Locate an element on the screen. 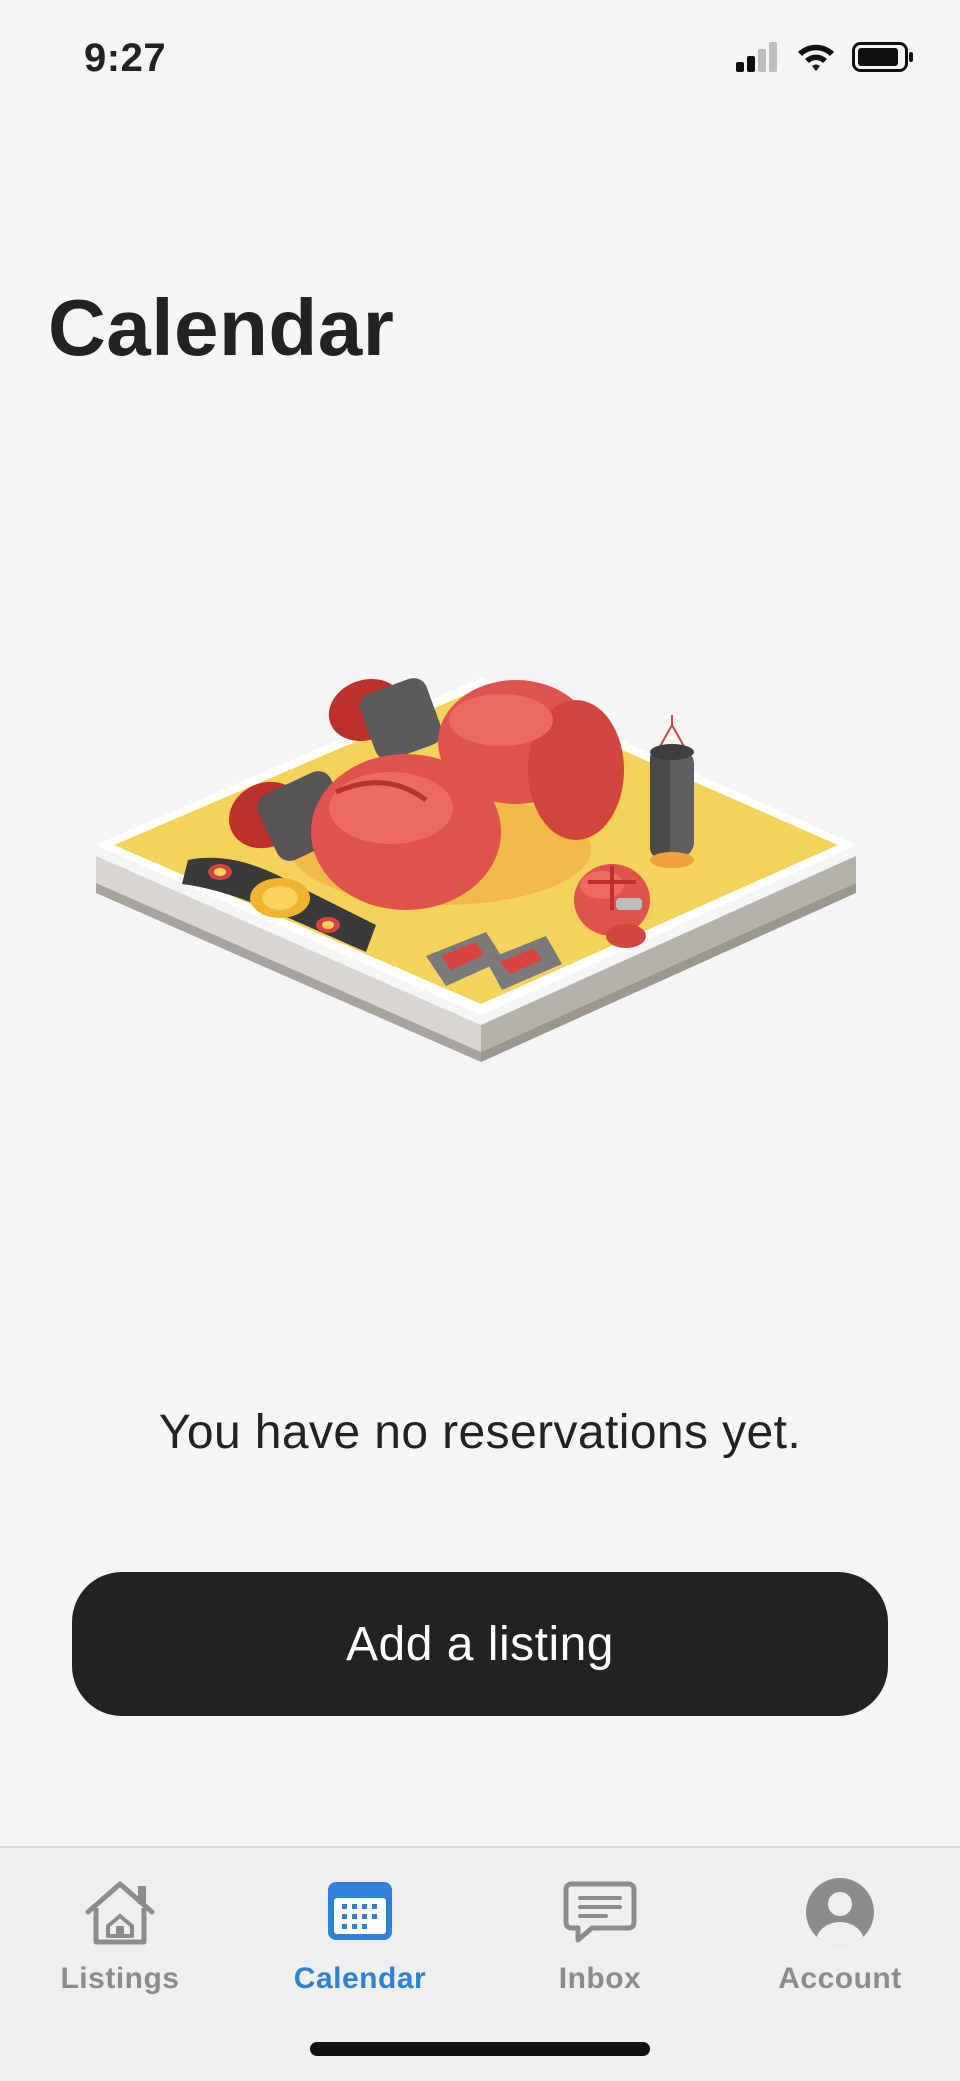  cellular-signal-icon is located at coordinates (756, 57).